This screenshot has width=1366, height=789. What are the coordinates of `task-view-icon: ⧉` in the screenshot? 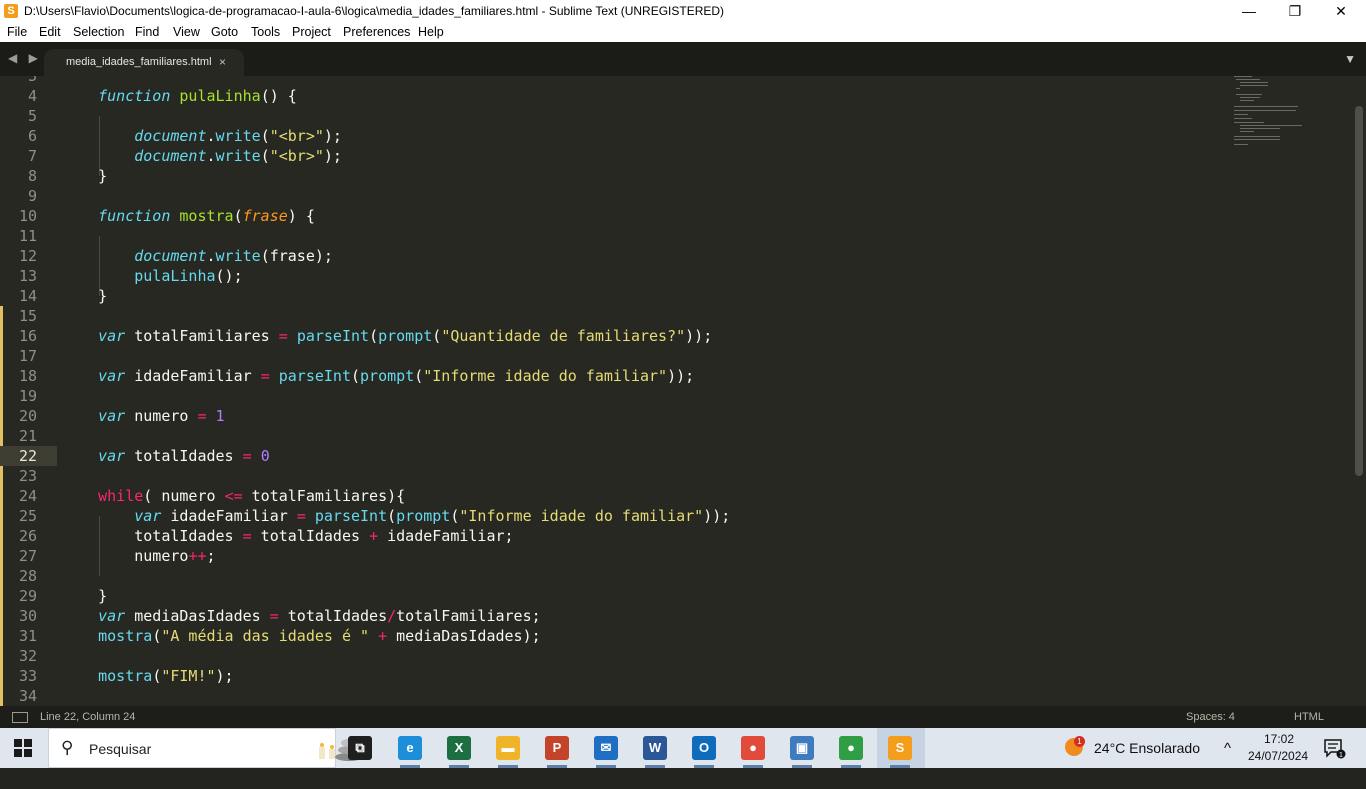 It's located at (360, 748).